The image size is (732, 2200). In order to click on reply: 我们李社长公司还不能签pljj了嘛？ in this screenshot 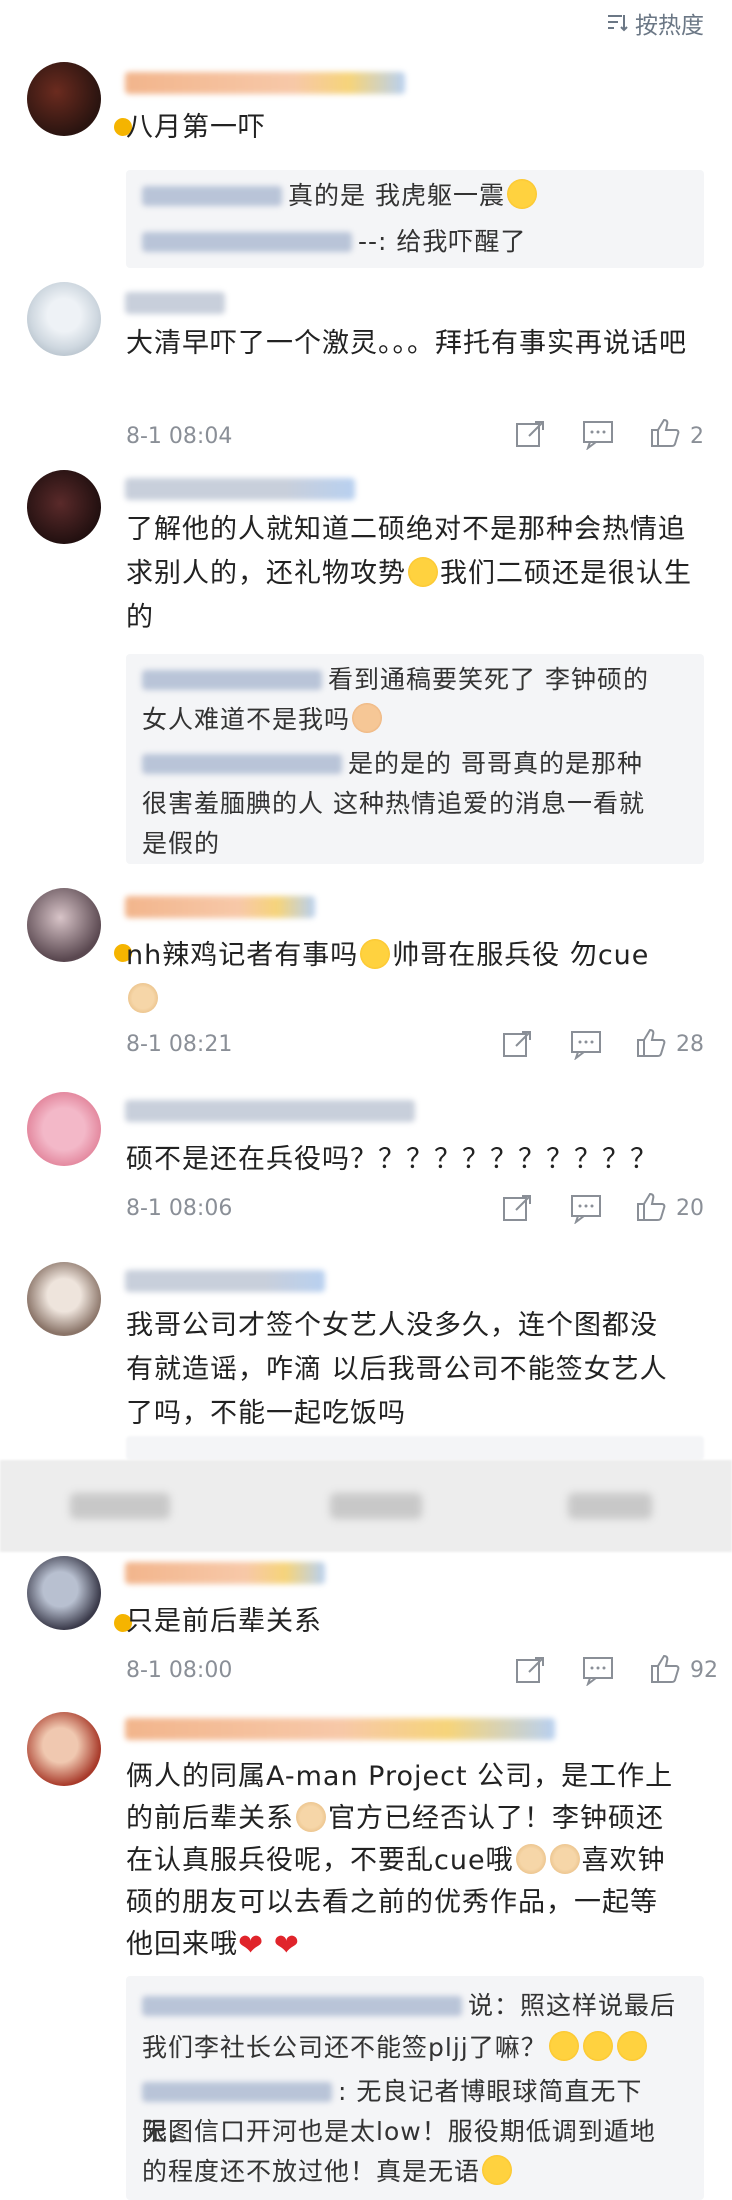, I will do `click(416, 2048)`.